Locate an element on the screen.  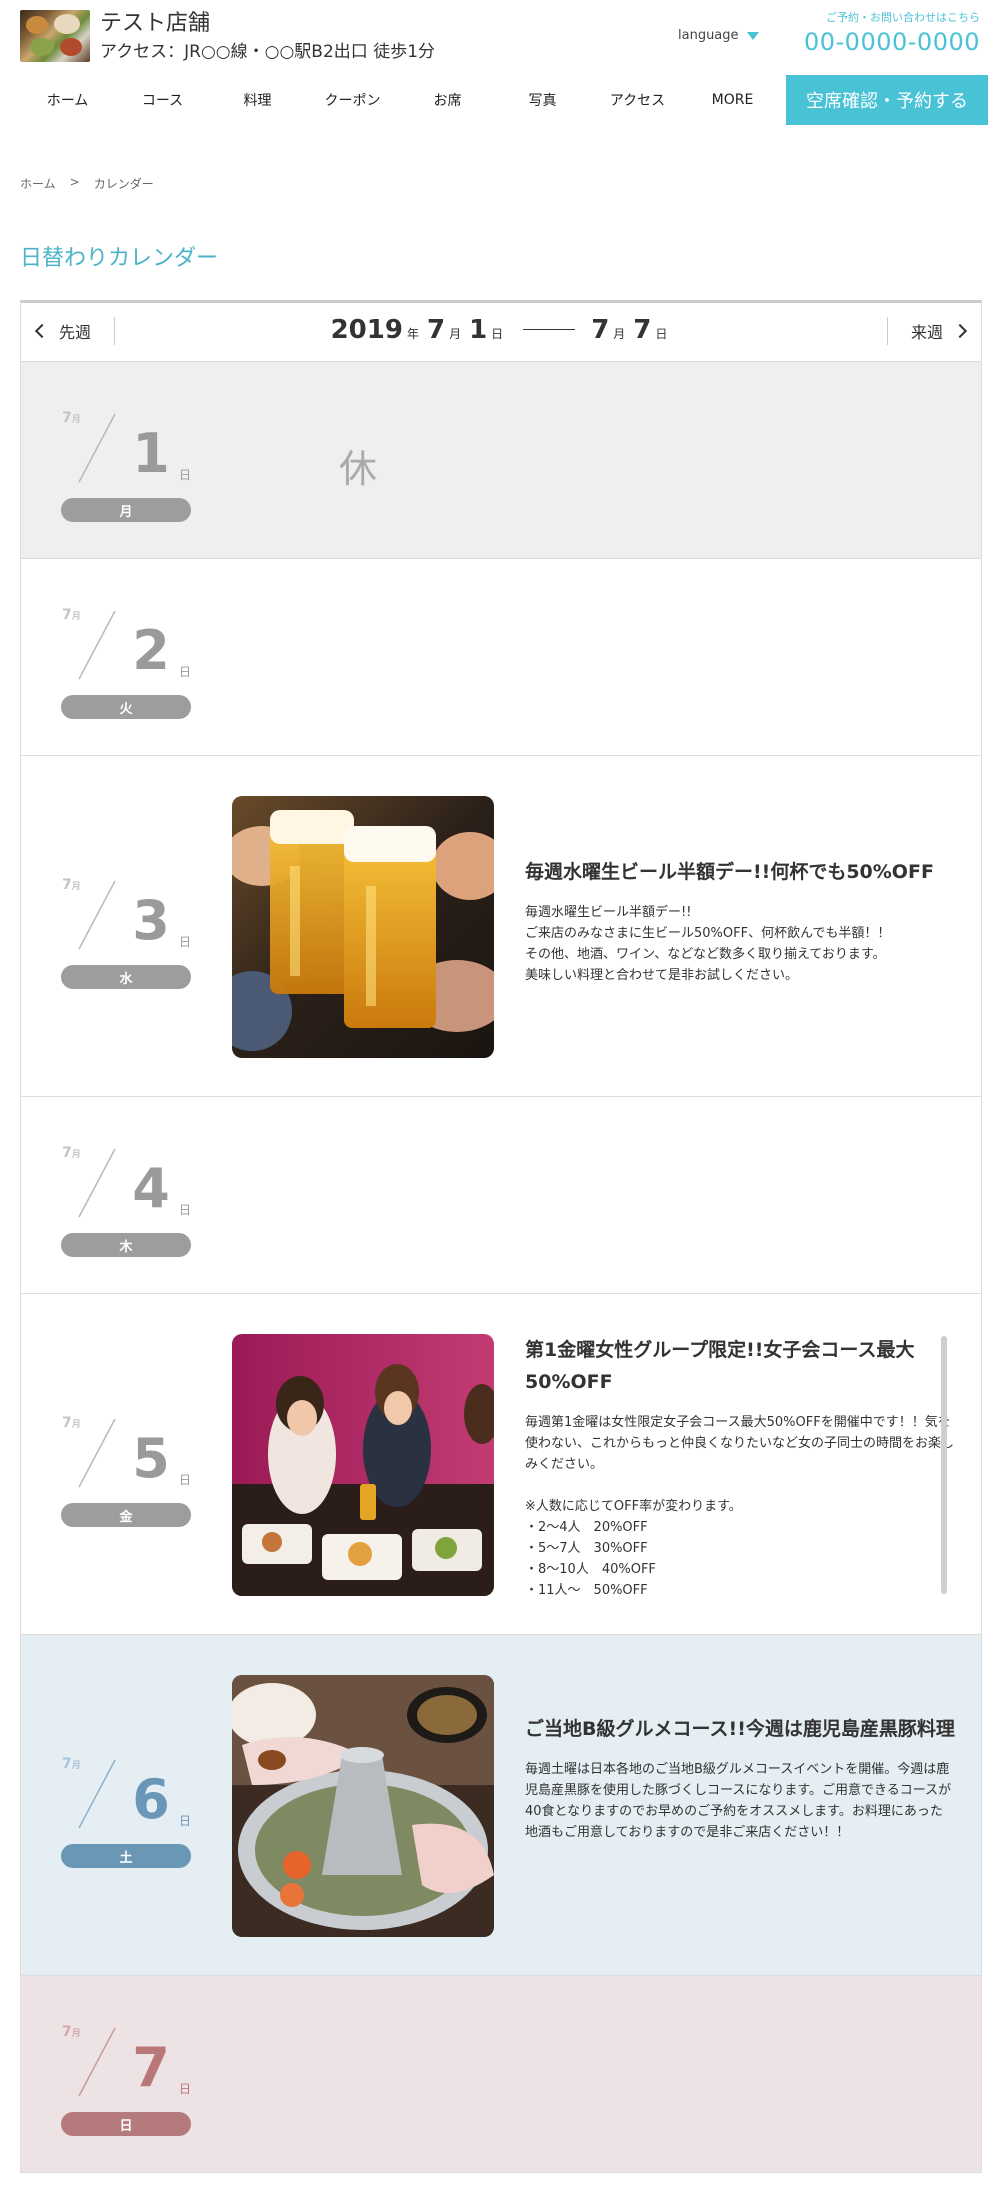
weekday-badge: 木 is located at coordinates (126, 1245).